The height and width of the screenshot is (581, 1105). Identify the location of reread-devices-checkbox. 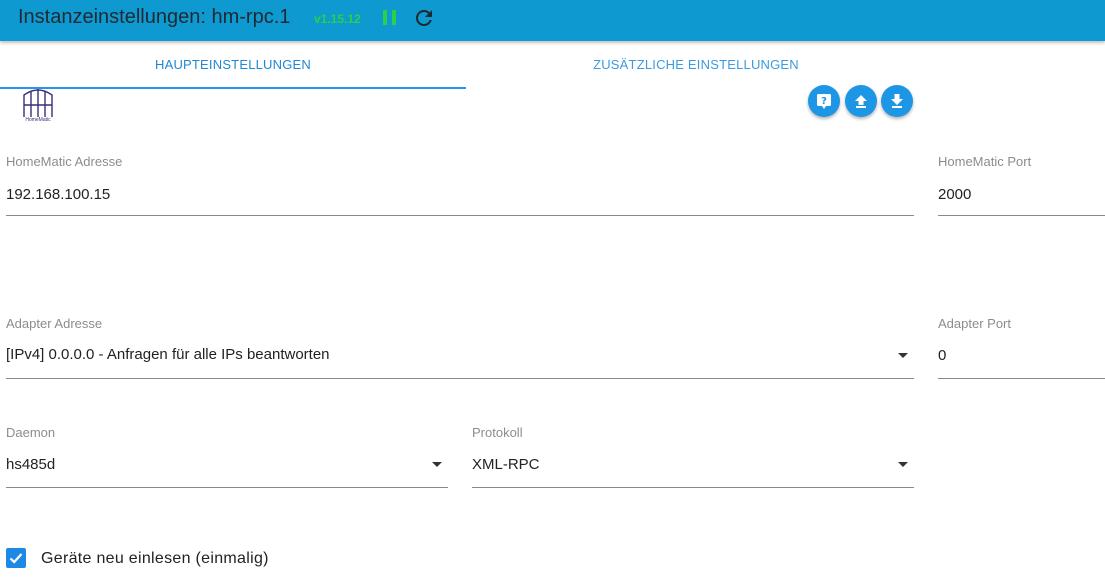
(16, 558).